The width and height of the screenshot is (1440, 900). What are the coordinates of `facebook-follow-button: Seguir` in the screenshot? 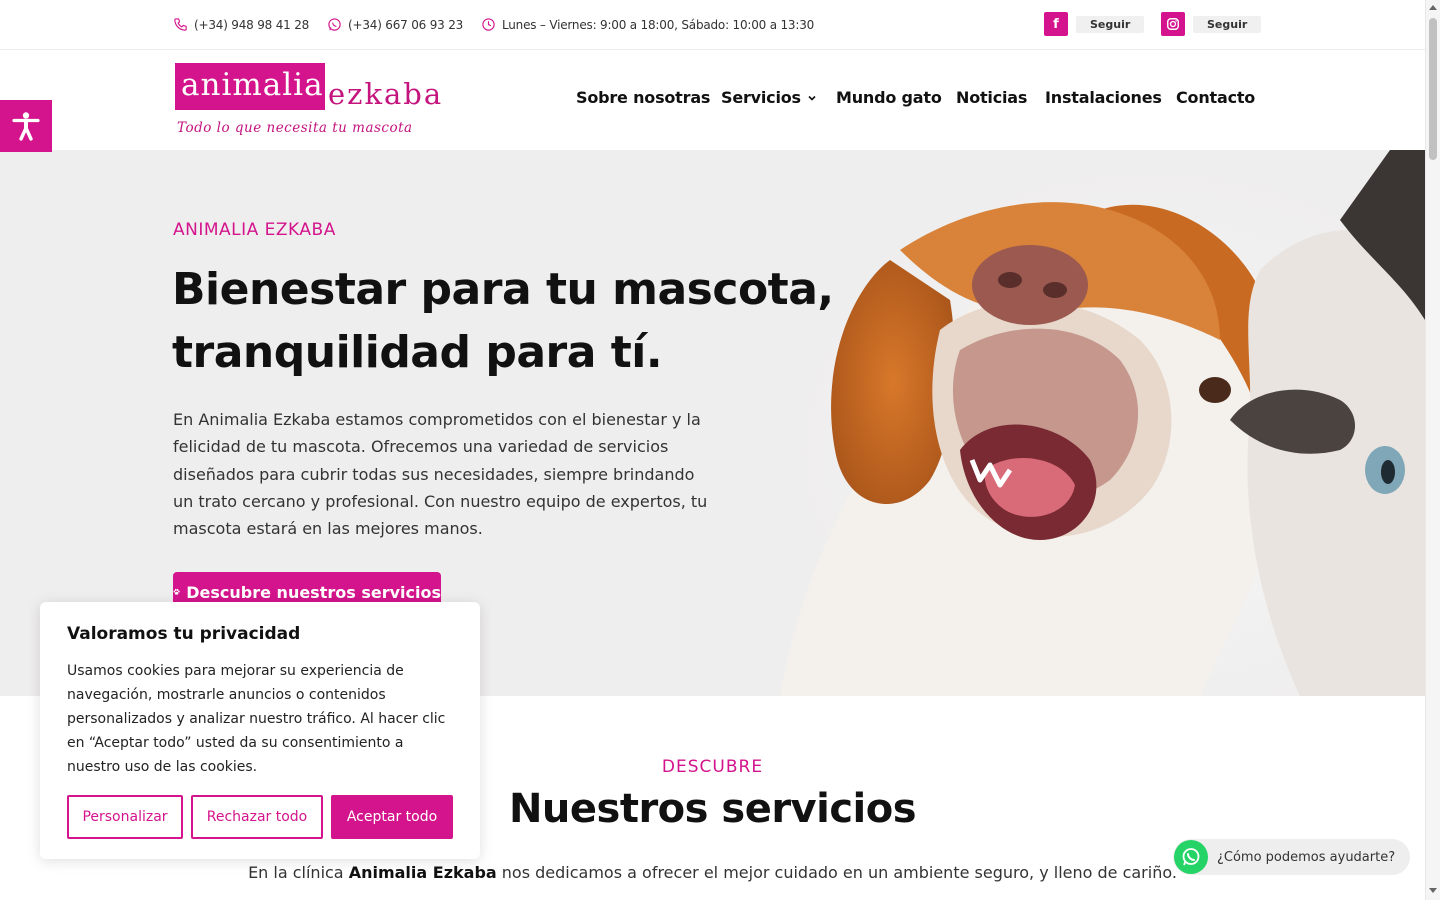 It's located at (1110, 24).